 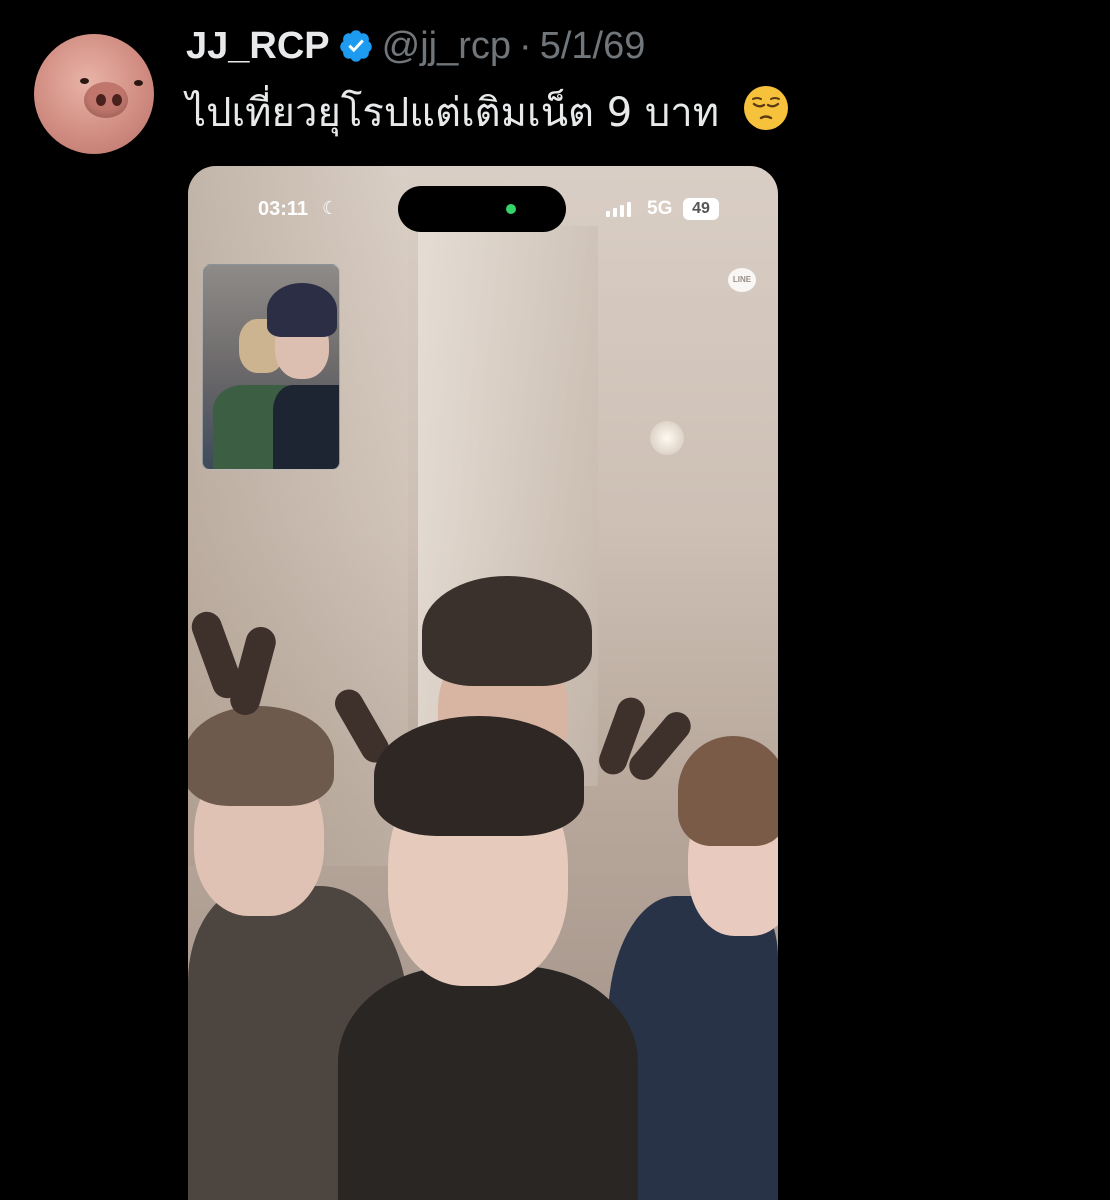 What do you see at coordinates (453, 113) in the screenshot?
I see `tweet-text-content: ไปเที่ยวยุโรปแต่เติมเน็ต 9 บาท` at bounding box center [453, 113].